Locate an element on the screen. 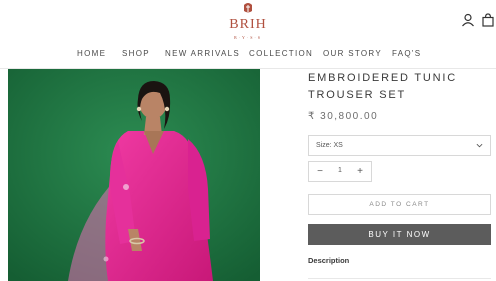 The height and width of the screenshot is (281, 496). product-price: ₹ 30,800.00 is located at coordinates (343, 116).